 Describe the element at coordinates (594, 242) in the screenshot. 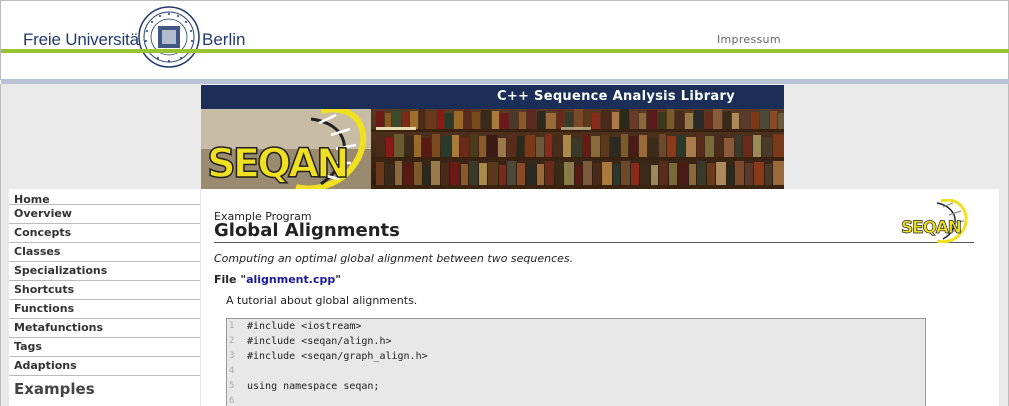

I see `title-divider` at that location.